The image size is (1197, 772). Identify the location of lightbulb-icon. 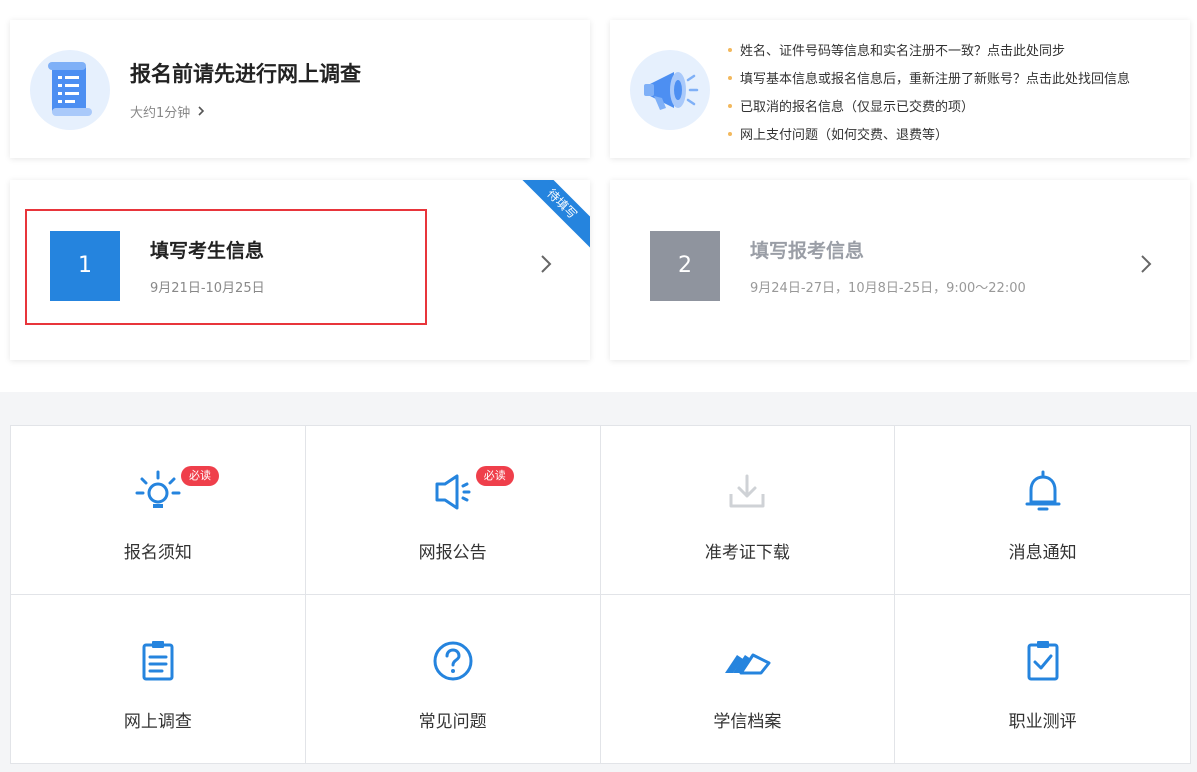
(158, 492).